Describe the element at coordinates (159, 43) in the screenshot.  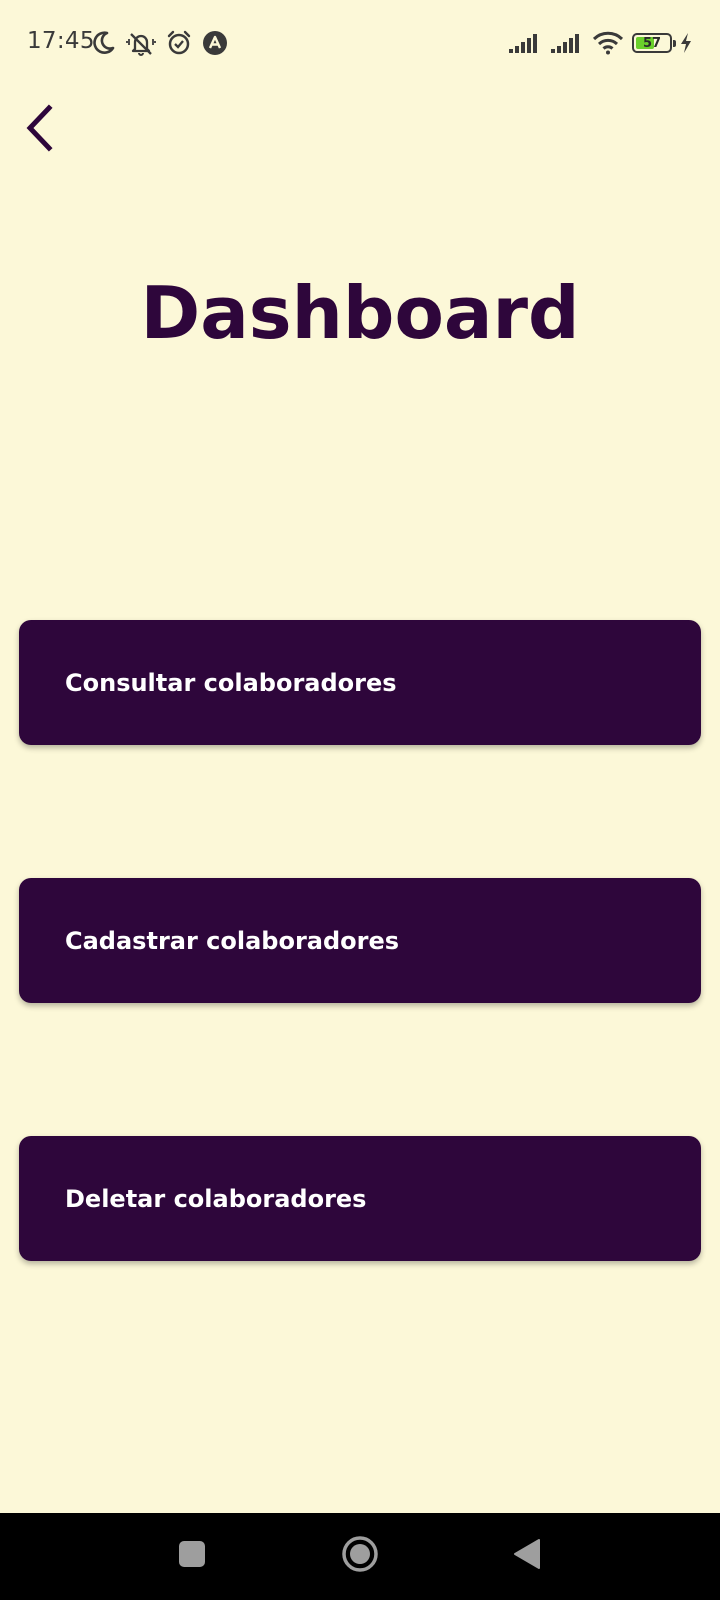
I see `status-left-icons` at that location.